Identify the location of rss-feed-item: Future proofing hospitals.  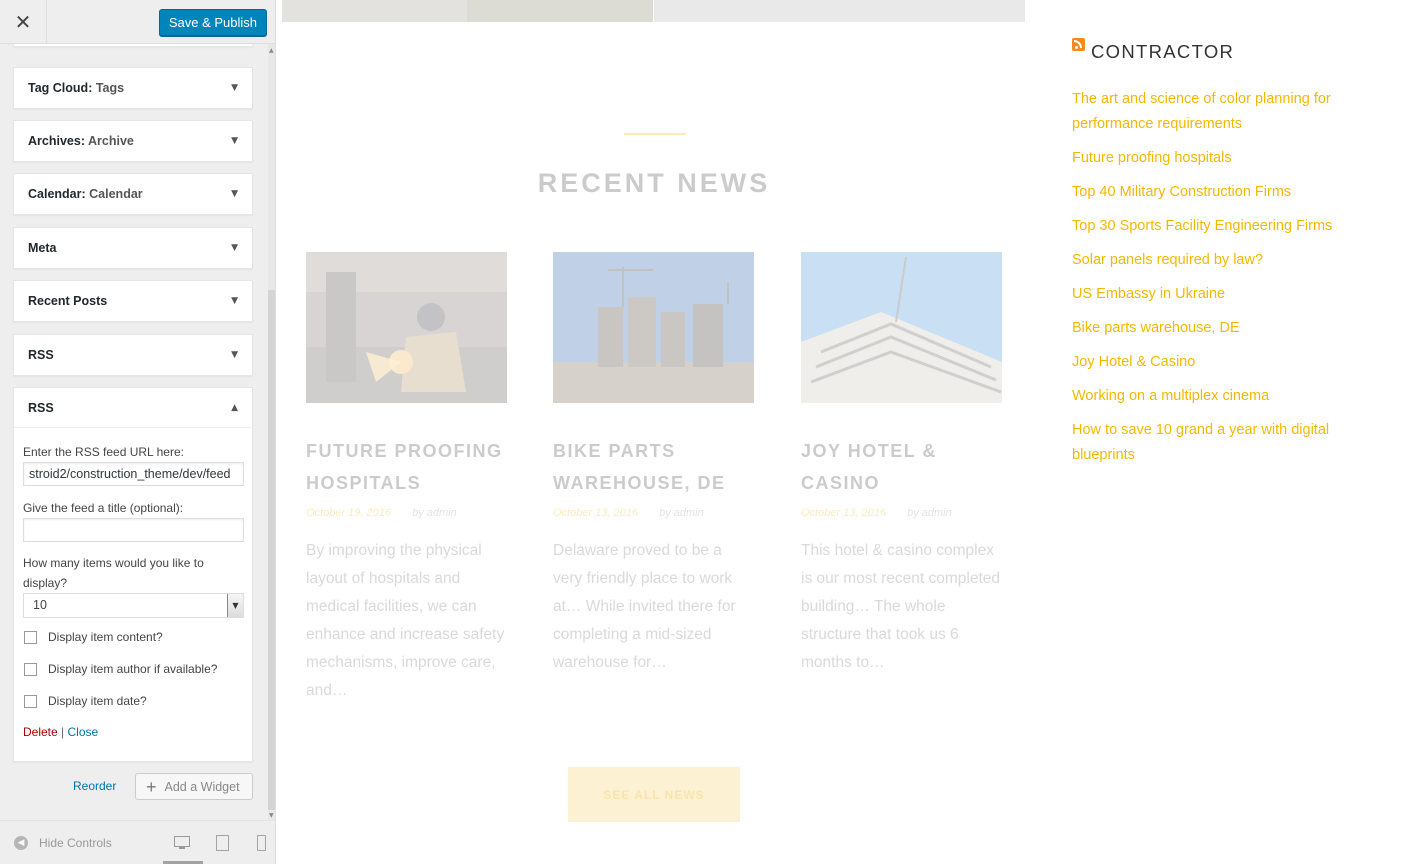
(1232, 158).